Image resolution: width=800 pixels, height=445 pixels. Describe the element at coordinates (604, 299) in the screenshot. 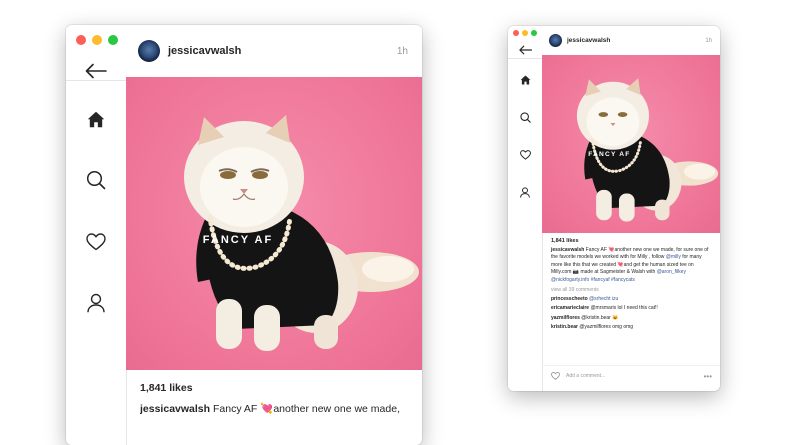

I see `comment-text: @srhecht izu` at that location.